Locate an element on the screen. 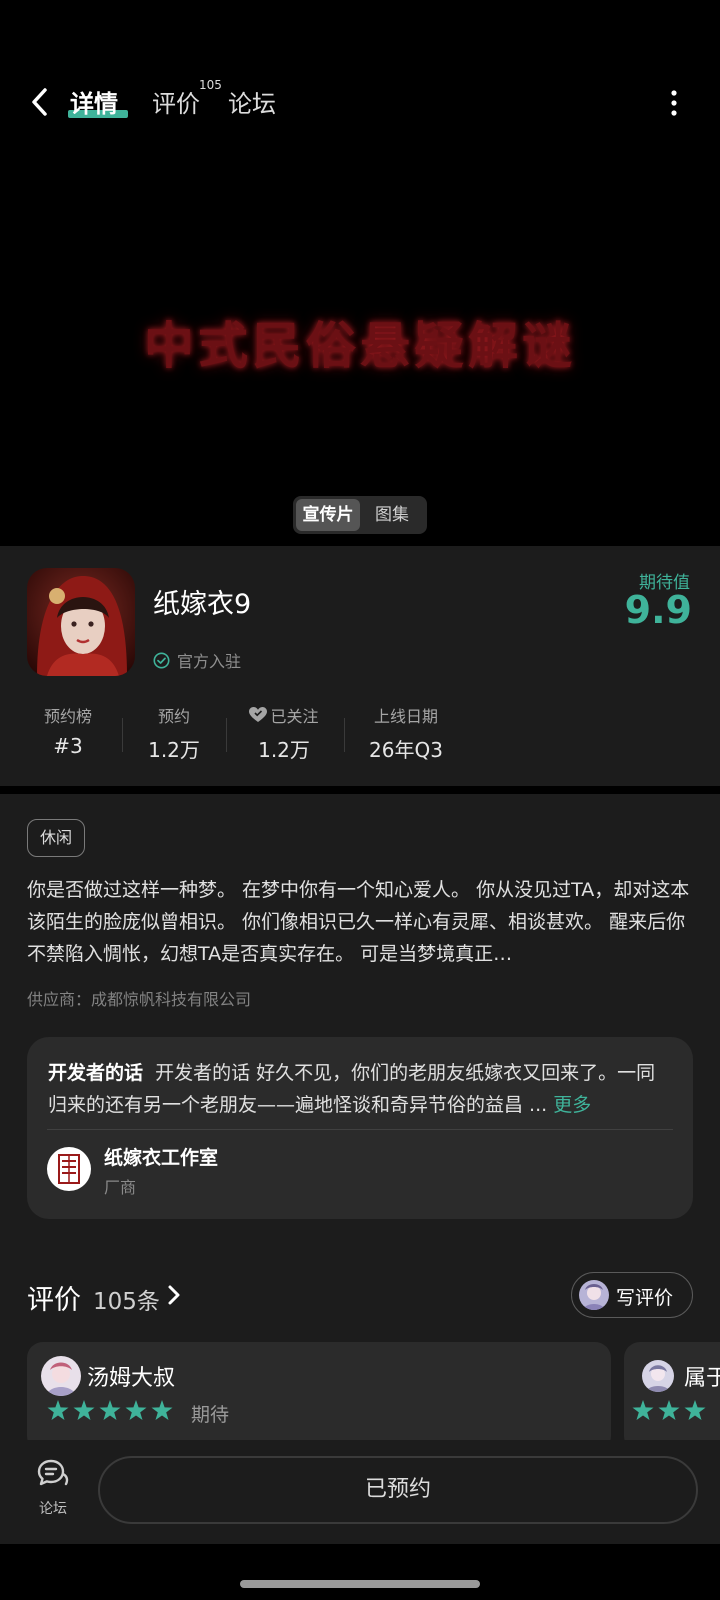  studio-role: 厂商 is located at coordinates (120, 1187).